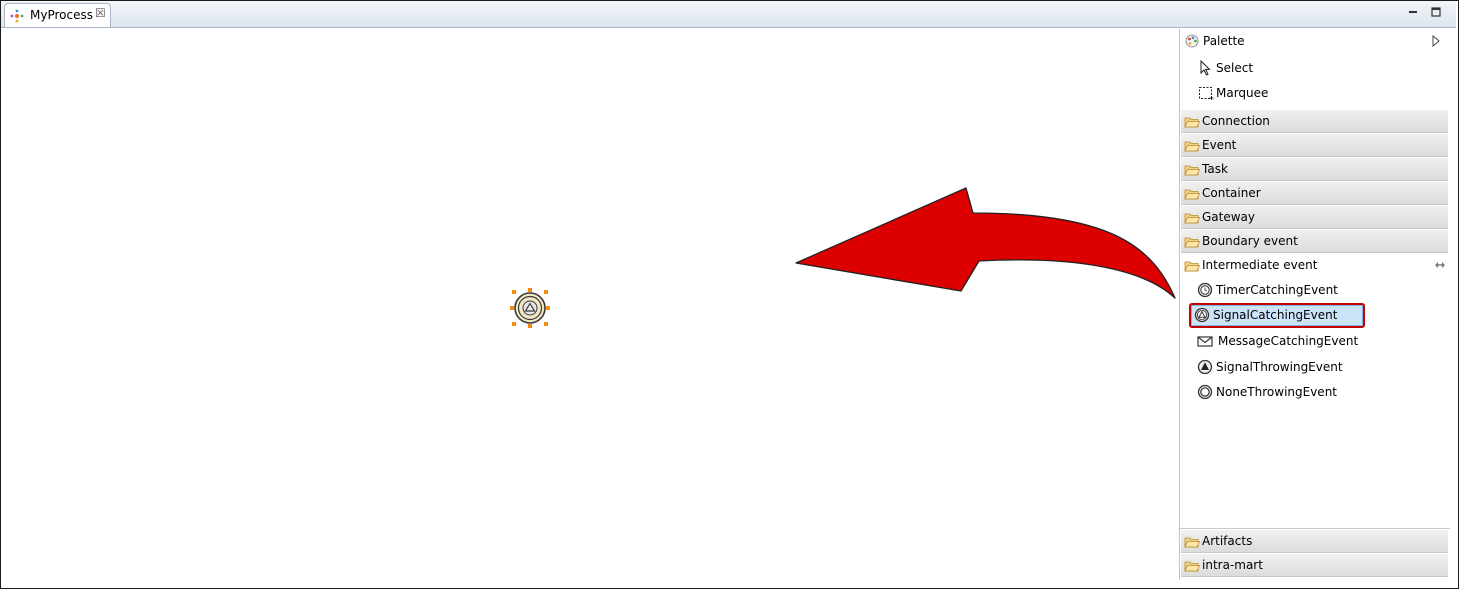  I want to click on drawer-task: Task, so click(1314, 169).